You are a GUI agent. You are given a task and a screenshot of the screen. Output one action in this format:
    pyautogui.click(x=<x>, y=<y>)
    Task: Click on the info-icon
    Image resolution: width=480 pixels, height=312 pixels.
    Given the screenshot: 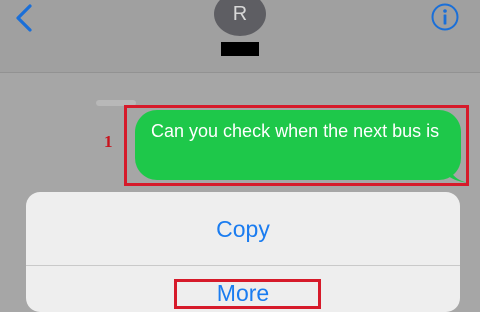 What is the action you would take?
    pyautogui.click(x=445, y=17)
    